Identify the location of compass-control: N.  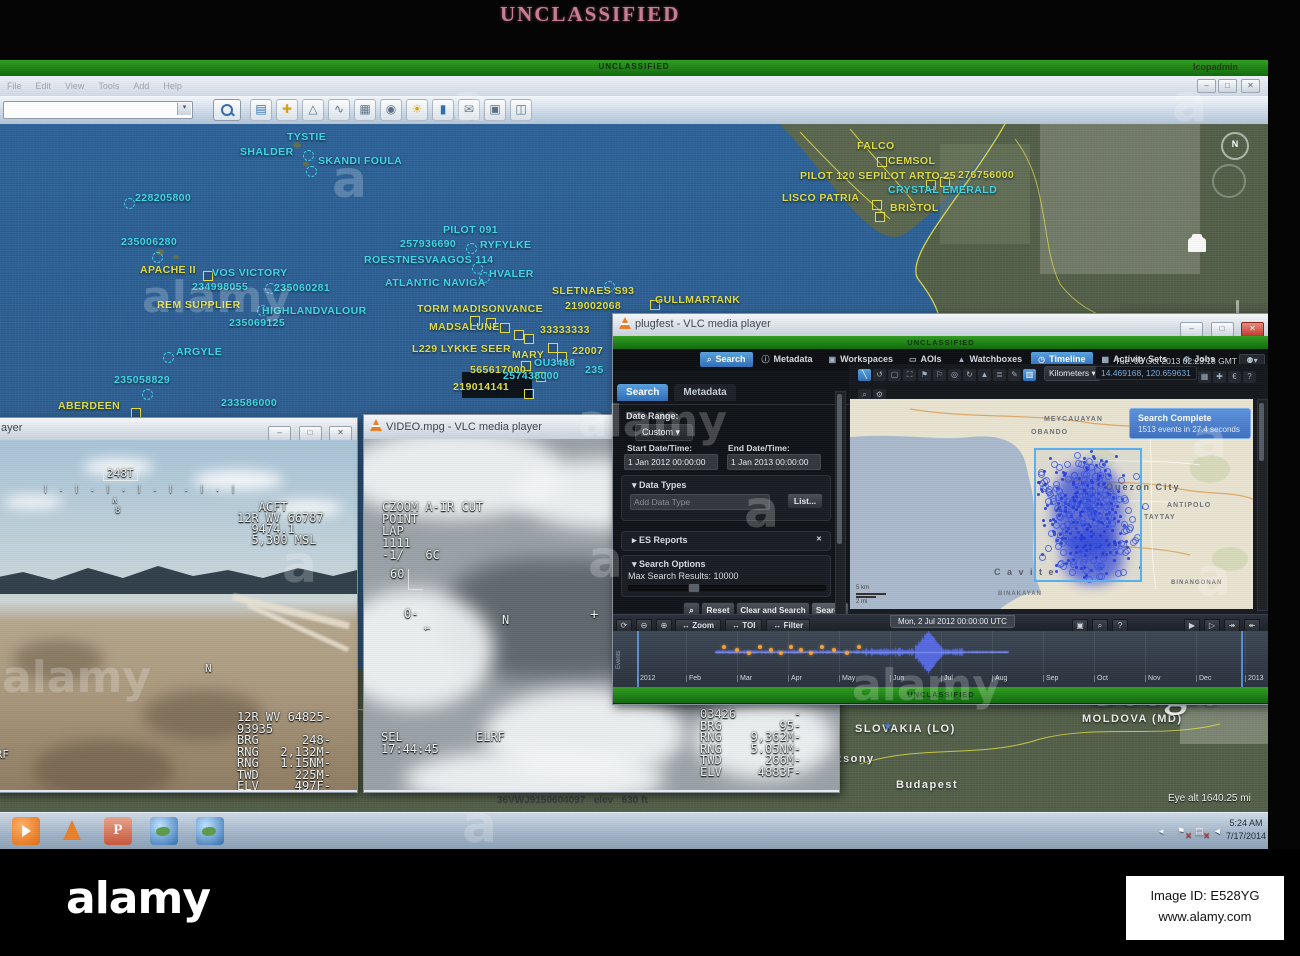
(1235, 146).